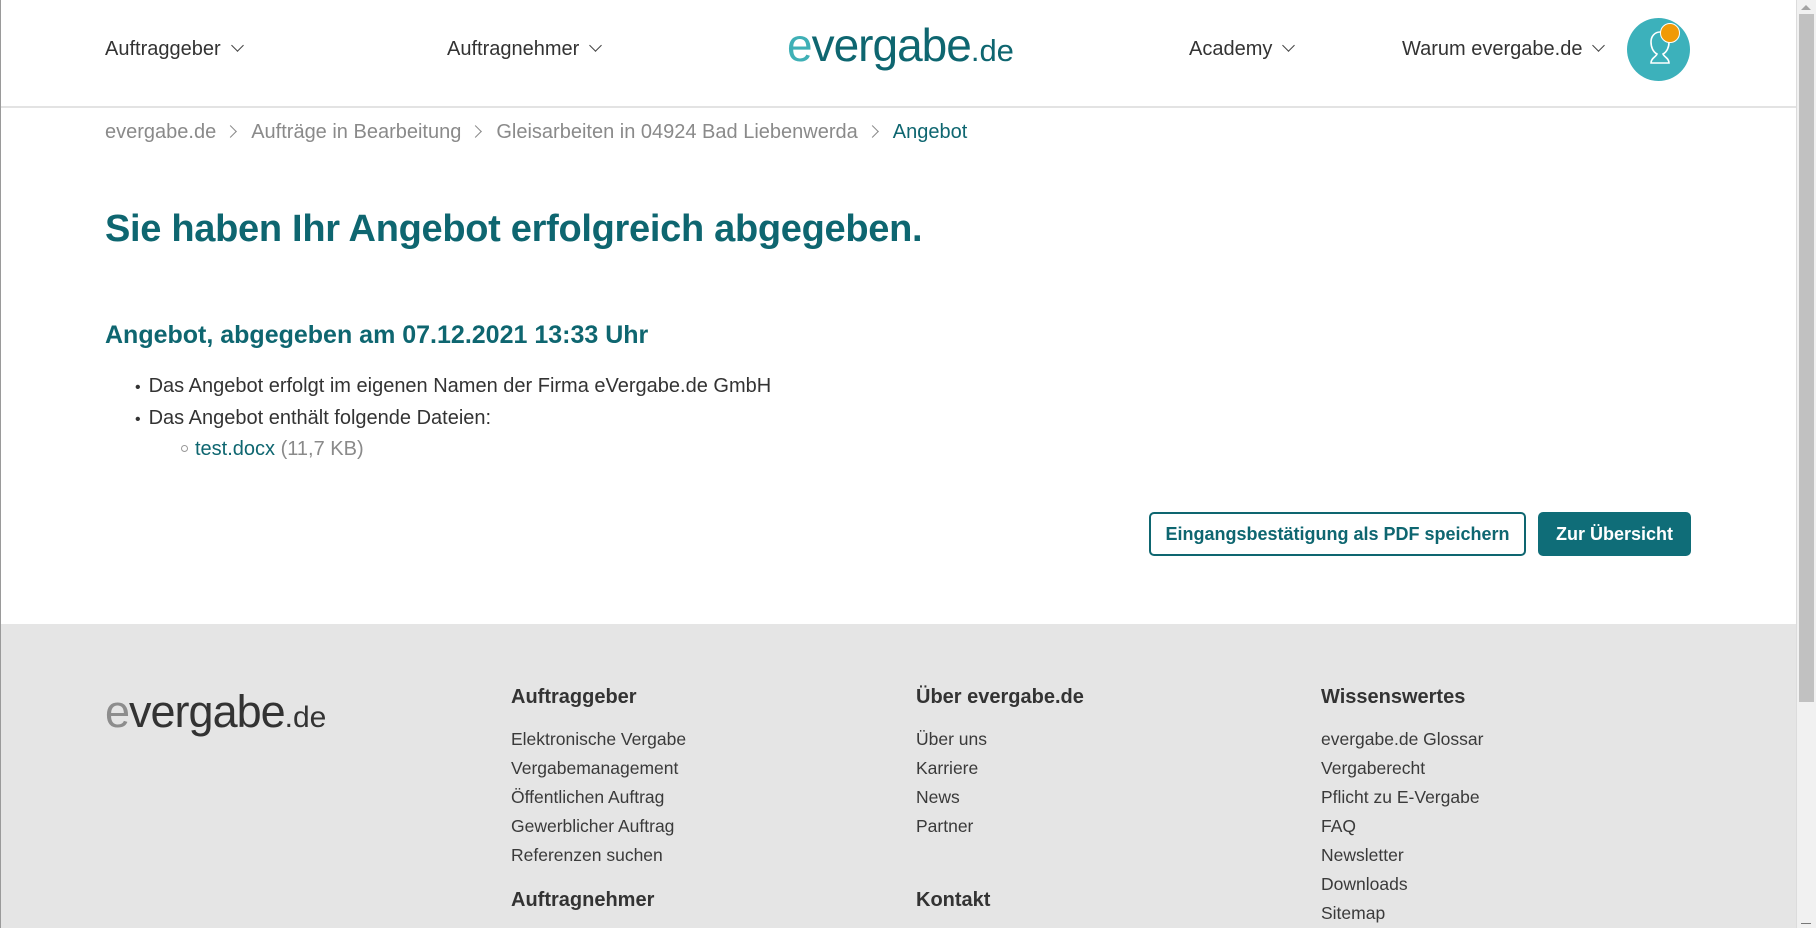 Image resolution: width=1816 pixels, height=928 pixels. I want to click on scroll-down-arrow-icon, so click(1806, 923).